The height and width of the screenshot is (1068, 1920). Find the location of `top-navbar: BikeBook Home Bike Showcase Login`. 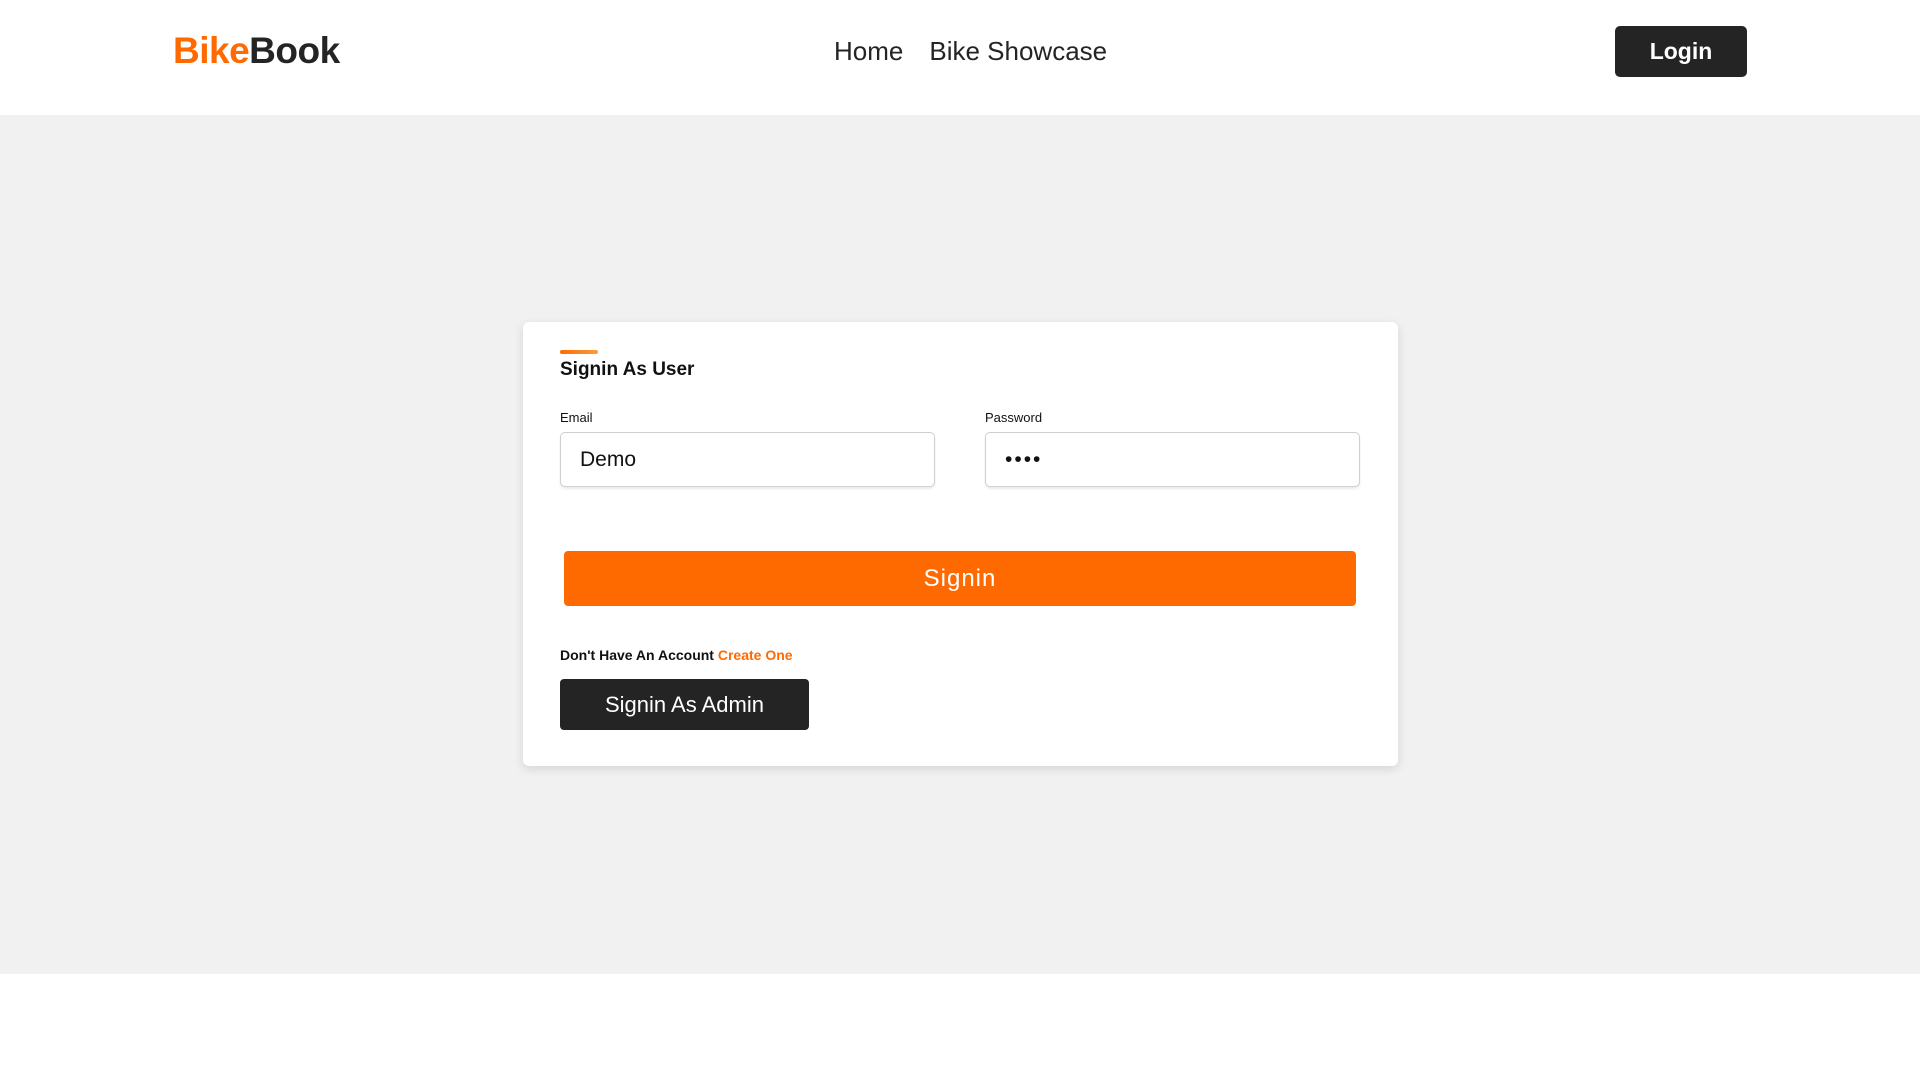

top-navbar: BikeBook Home Bike Showcase Login is located at coordinates (960, 57).